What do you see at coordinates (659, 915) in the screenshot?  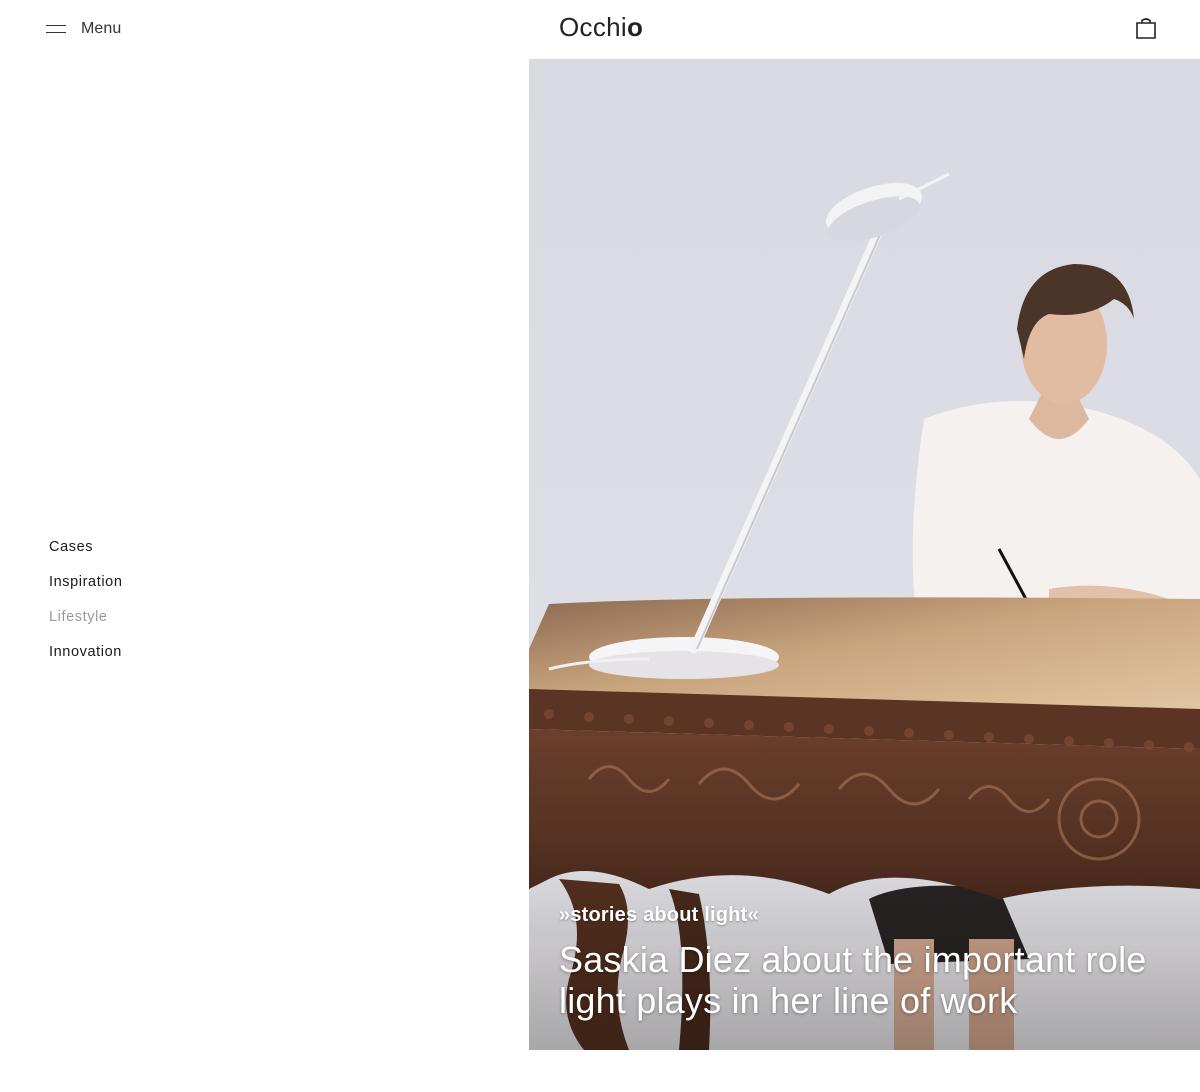 I see `hero-kicker: »stories about light«` at bounding box center [659, 915].